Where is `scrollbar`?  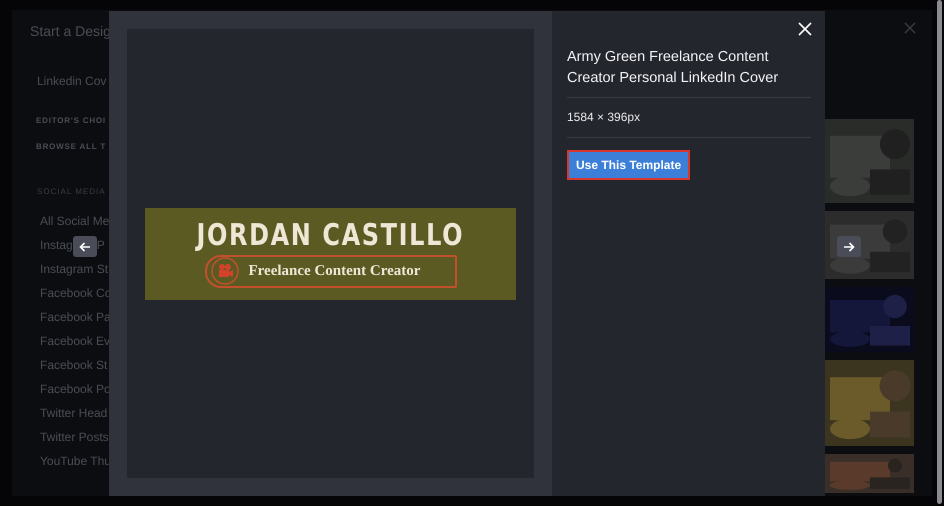 scrollbar is located at coordinates (939, 252).